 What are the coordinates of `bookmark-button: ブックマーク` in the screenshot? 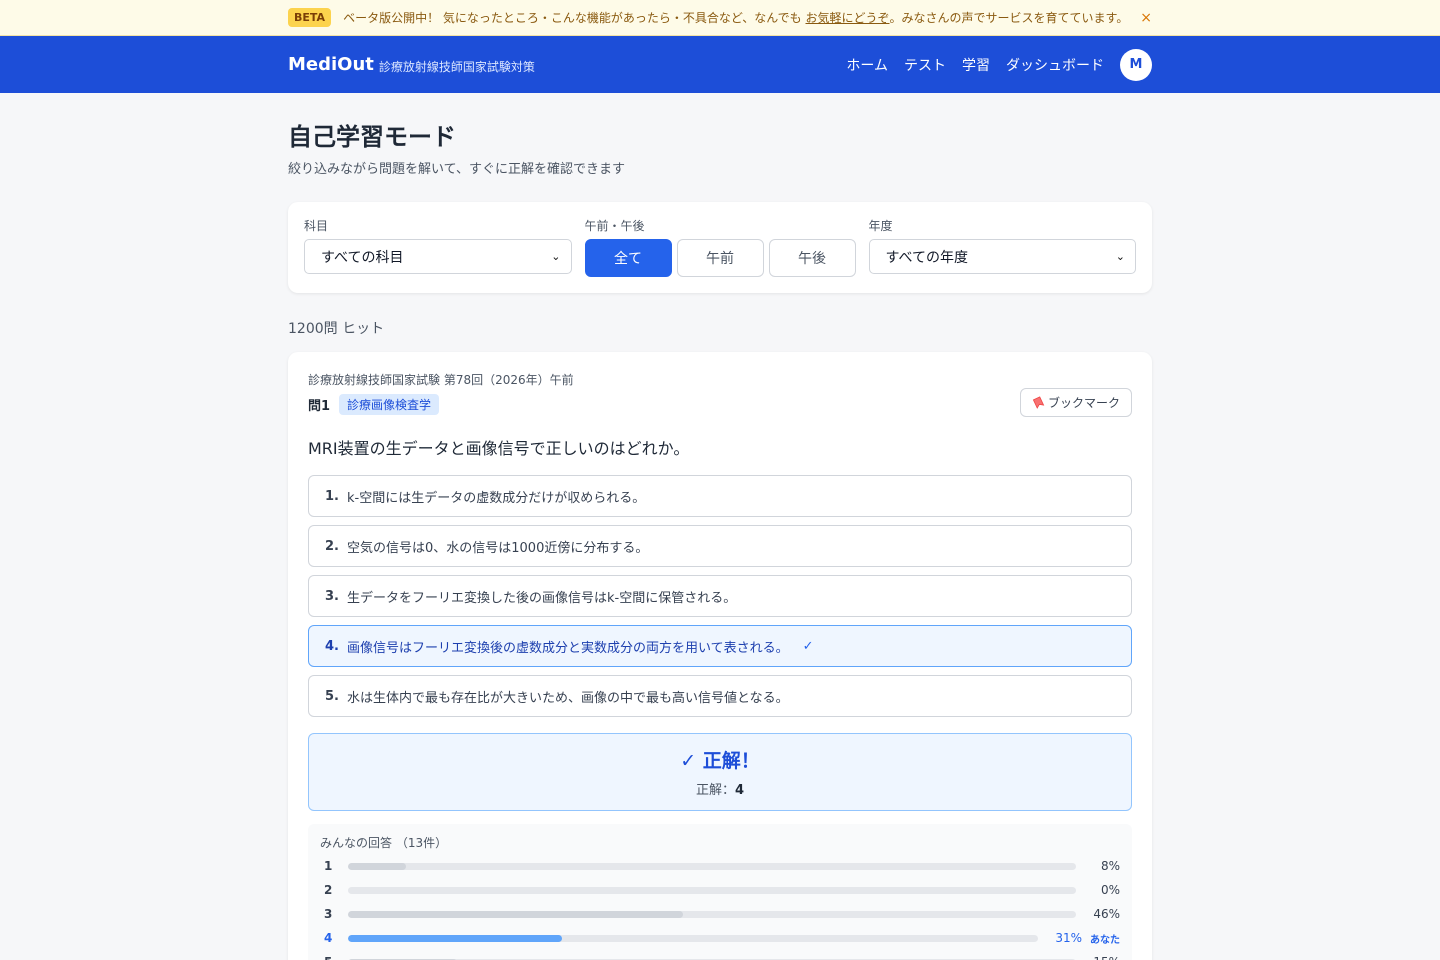 It's located at (1075, 402).